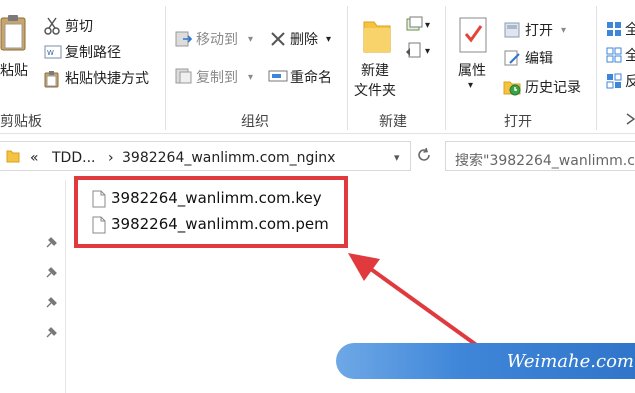  What do you see at coordinates (311, 78) in the screenshot?
I see `rename-label: 重命名` at bounding box center [311, 78].